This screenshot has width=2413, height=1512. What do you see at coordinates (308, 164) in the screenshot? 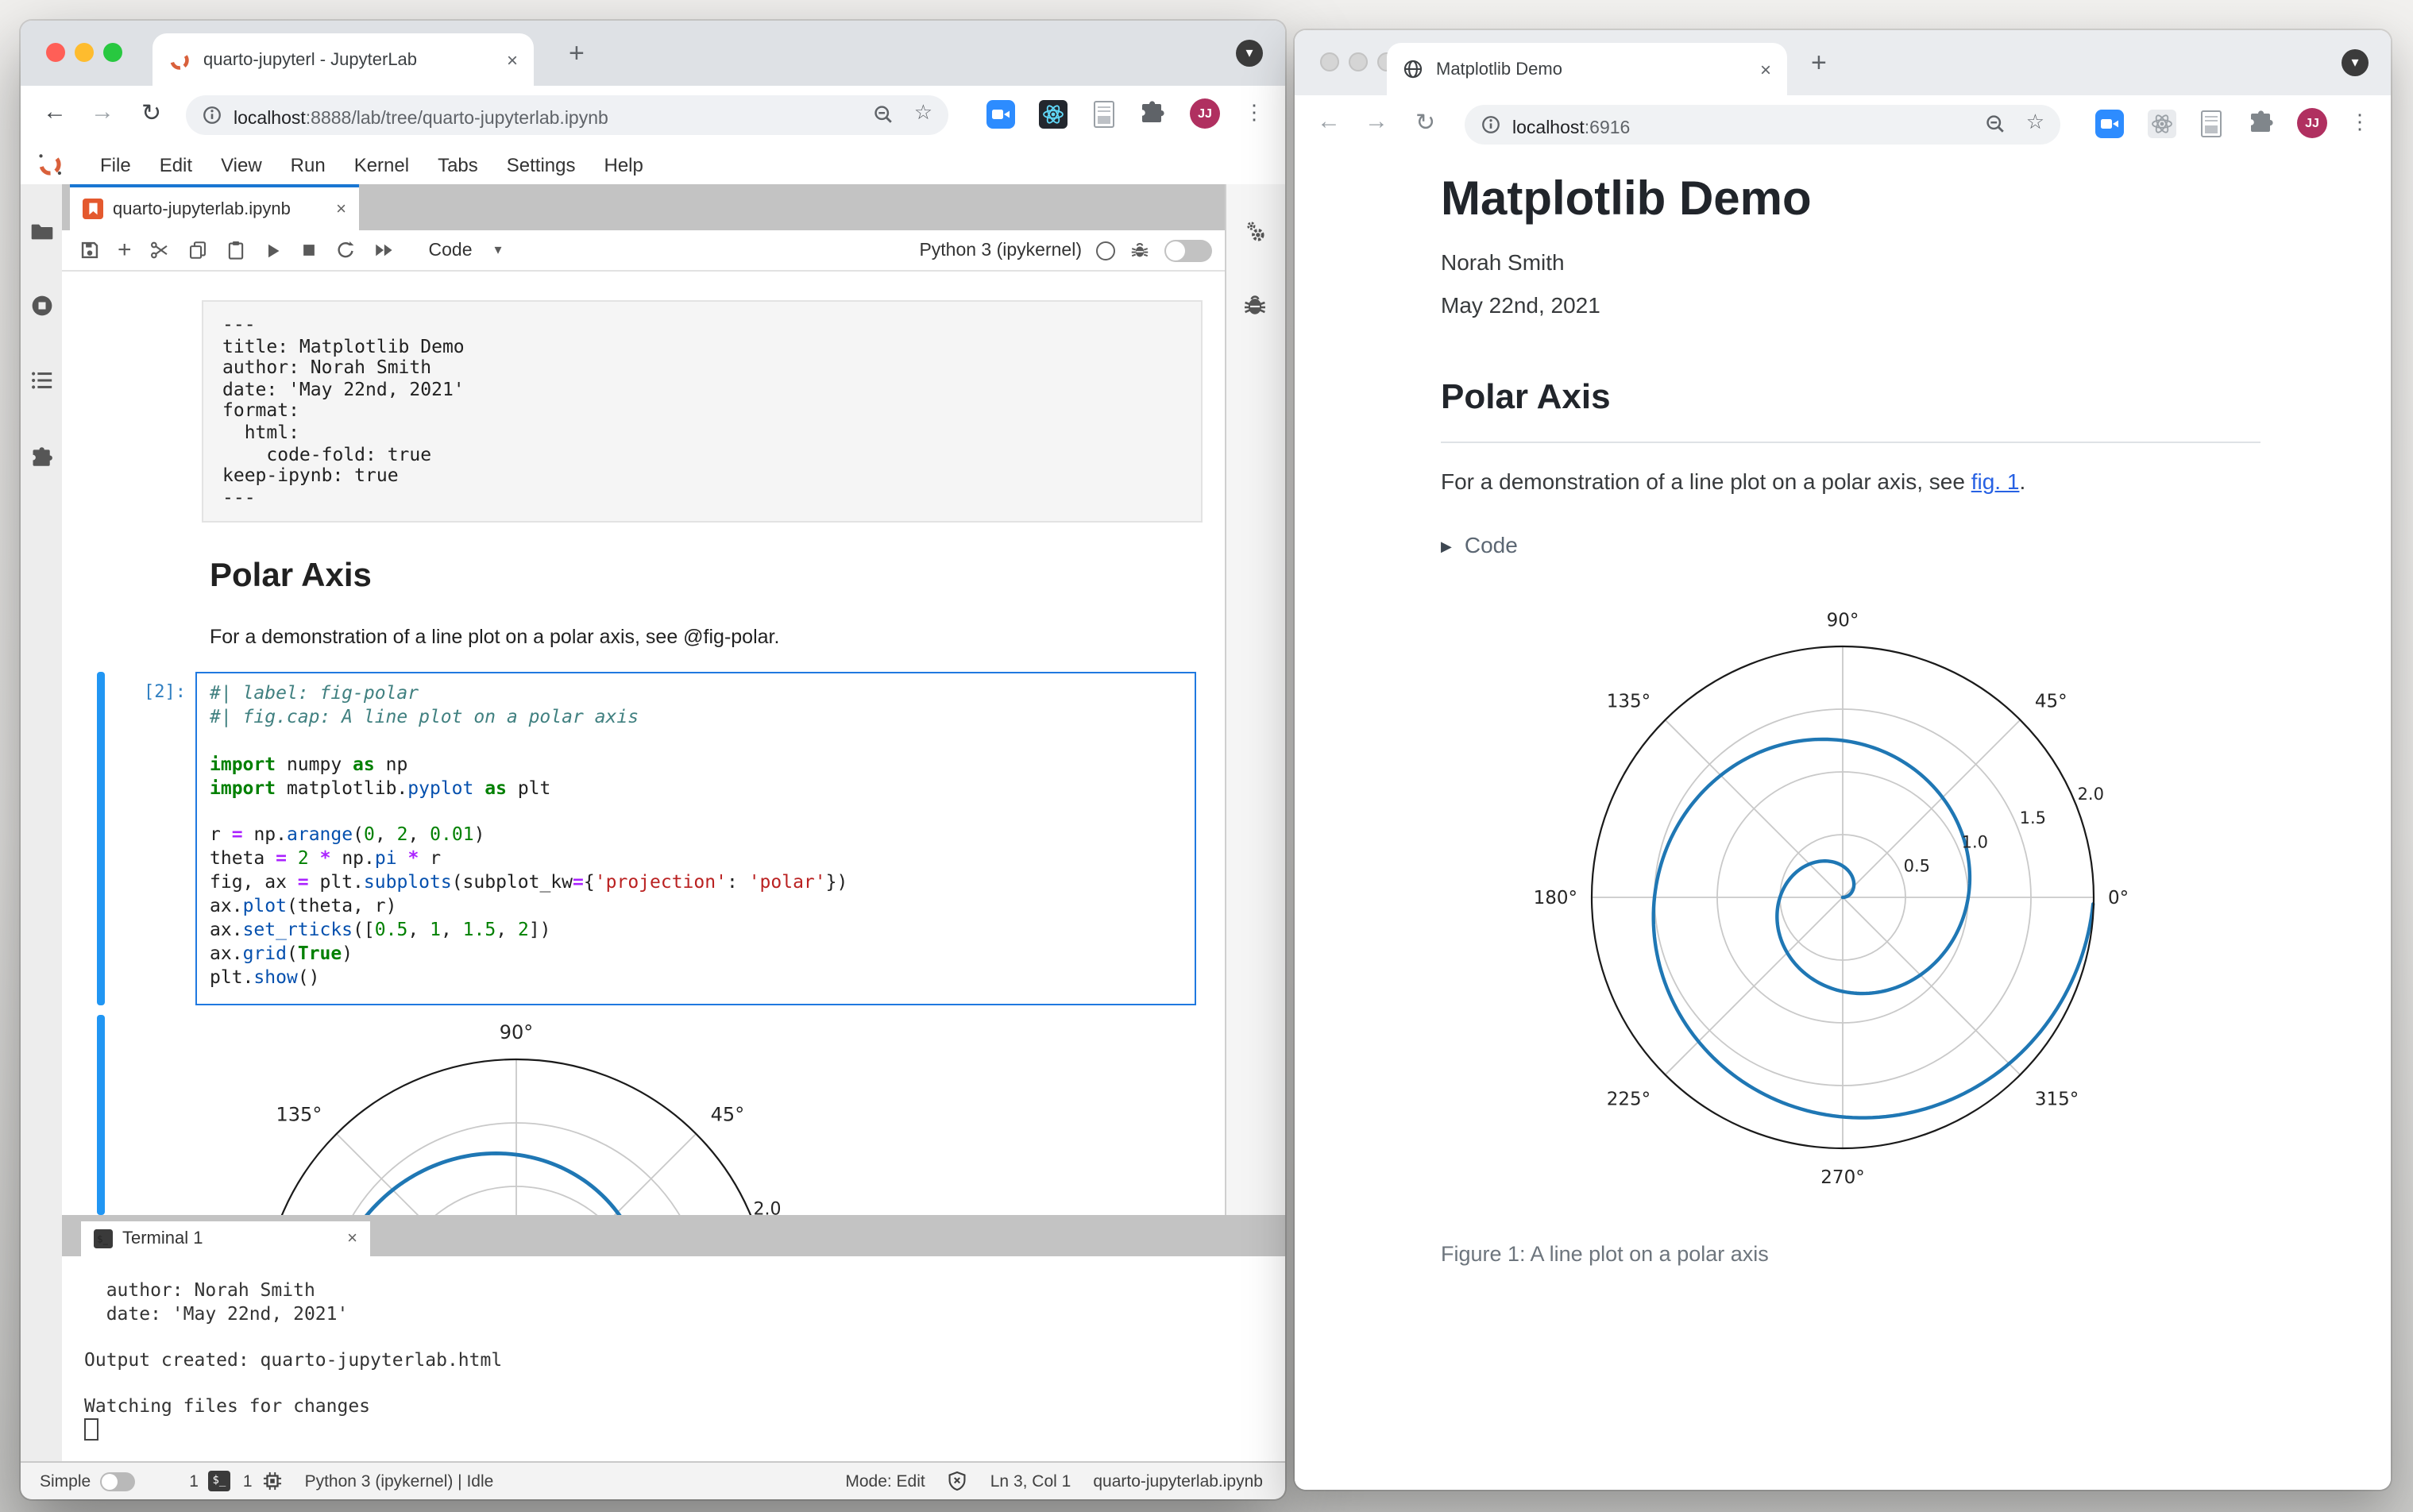
I see `menu-item-run: Run` at bounding box center [308, 164].